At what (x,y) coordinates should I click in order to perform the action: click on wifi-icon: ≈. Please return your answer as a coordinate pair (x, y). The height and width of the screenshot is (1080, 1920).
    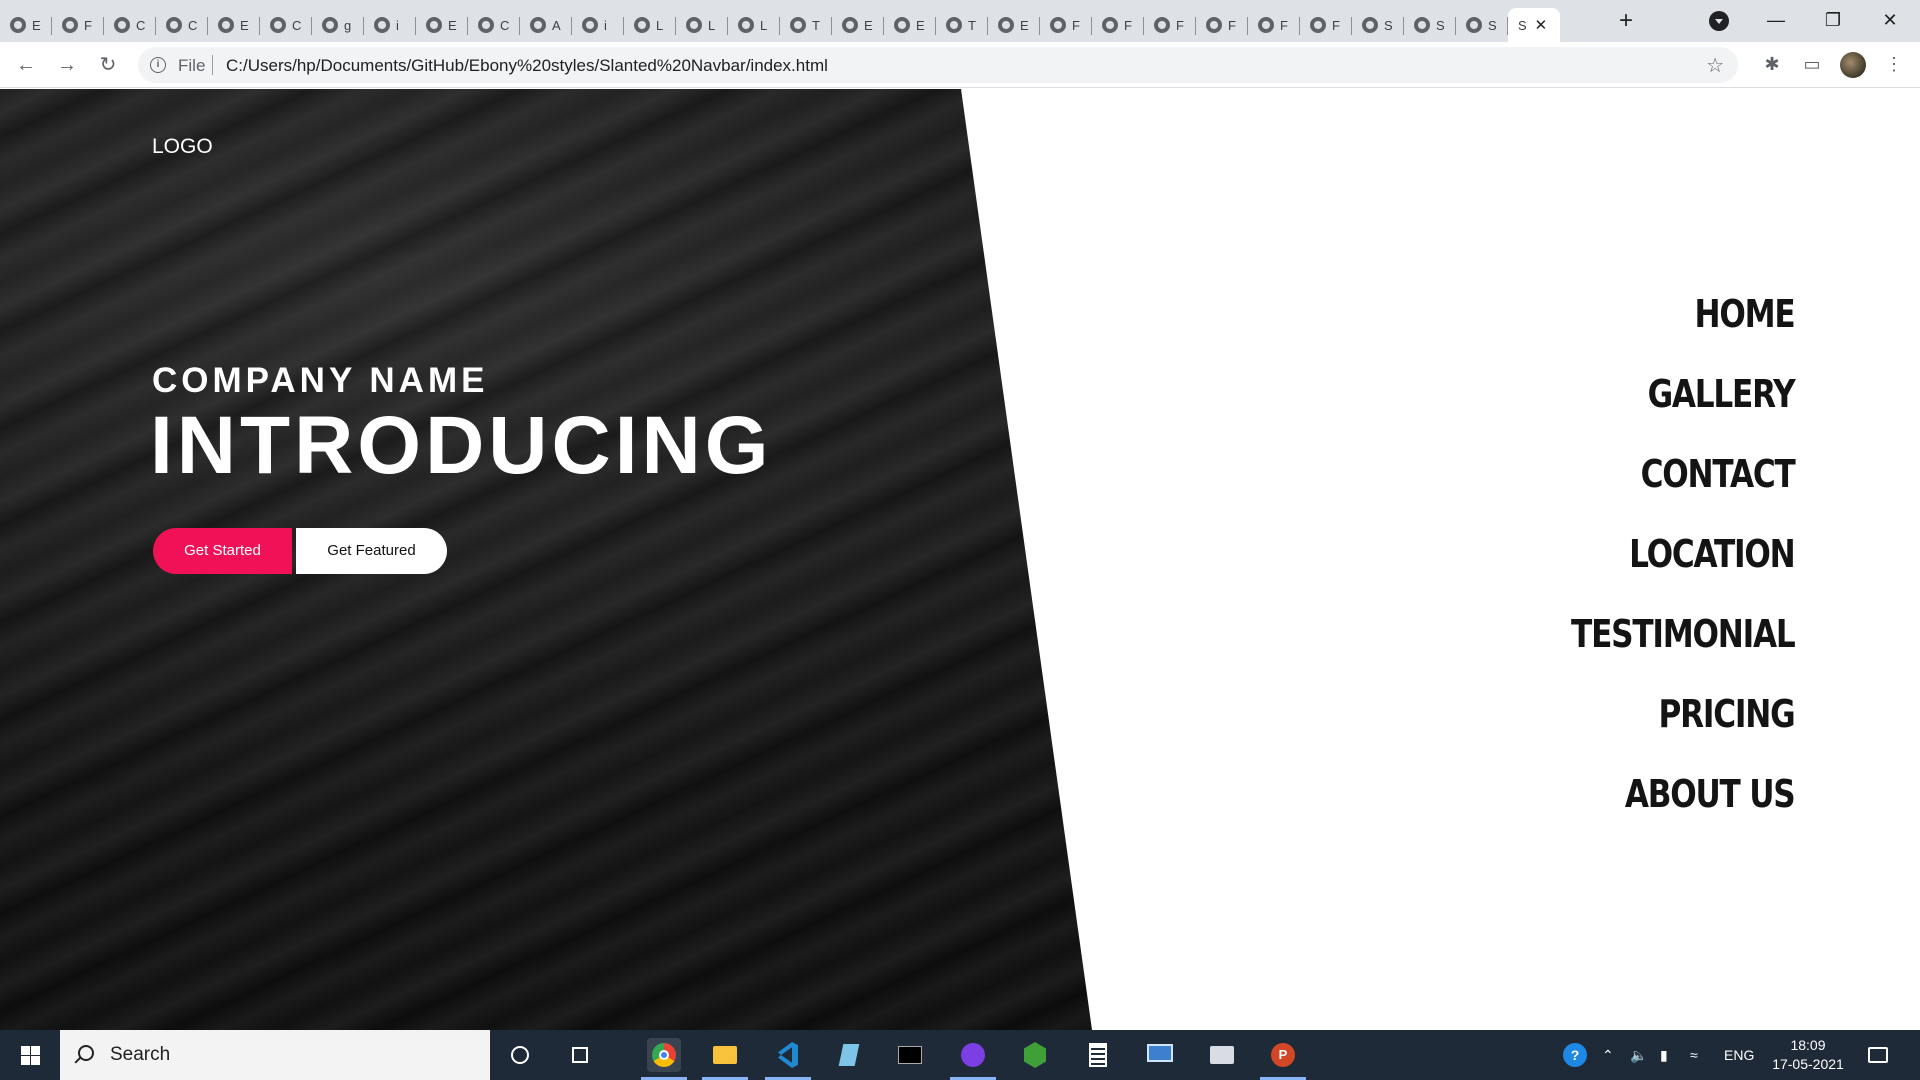
    Looking at the image, I should click on (1694, 1055).